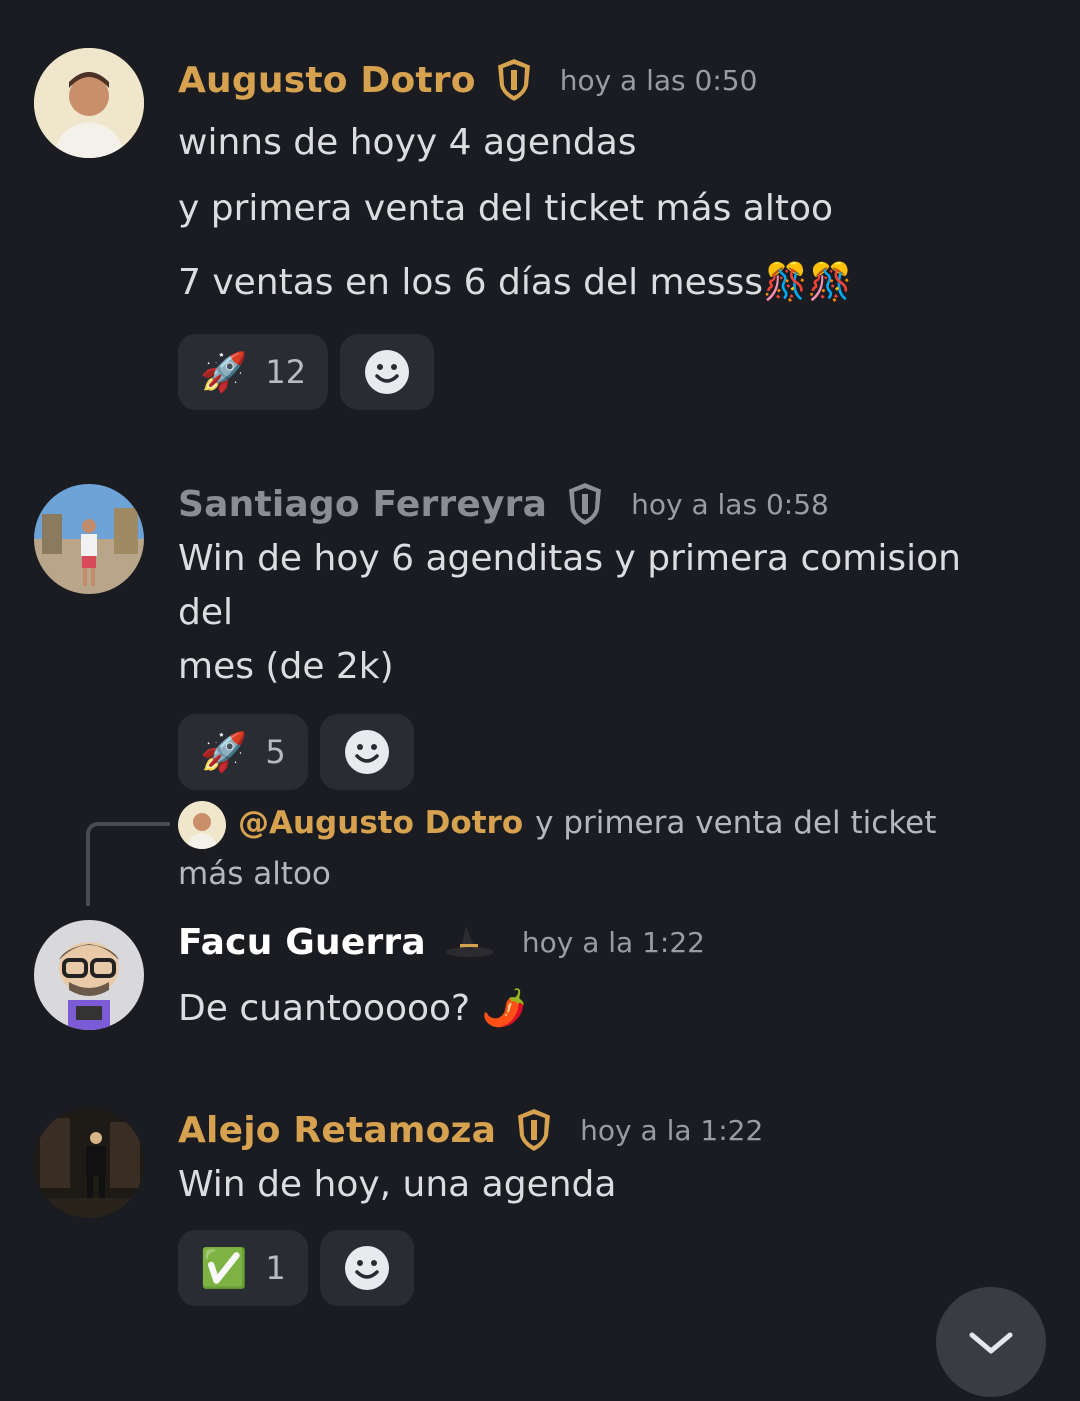  What do you see at coordinates (658, 80) in the screenshot?
I see `timestamp: hoy a las 0:50` at bounding box center [658, 80].